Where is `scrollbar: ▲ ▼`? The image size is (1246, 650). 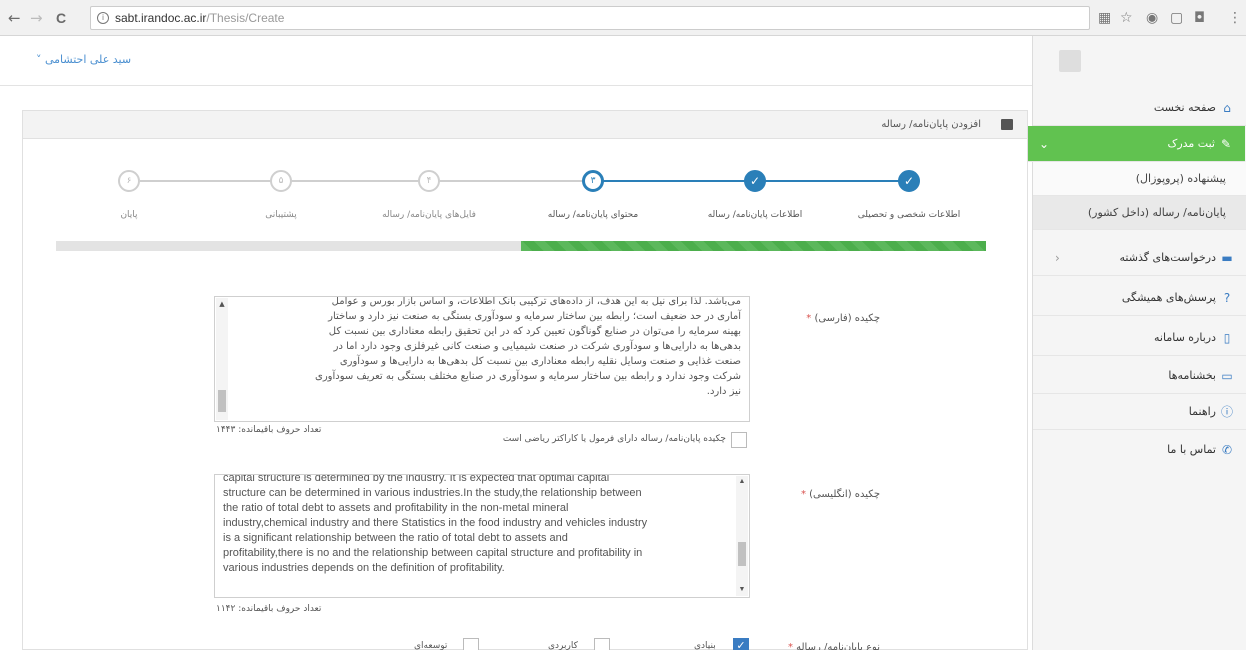
scrollbar: ▲ ▼ is located at coordinates (742, 536).